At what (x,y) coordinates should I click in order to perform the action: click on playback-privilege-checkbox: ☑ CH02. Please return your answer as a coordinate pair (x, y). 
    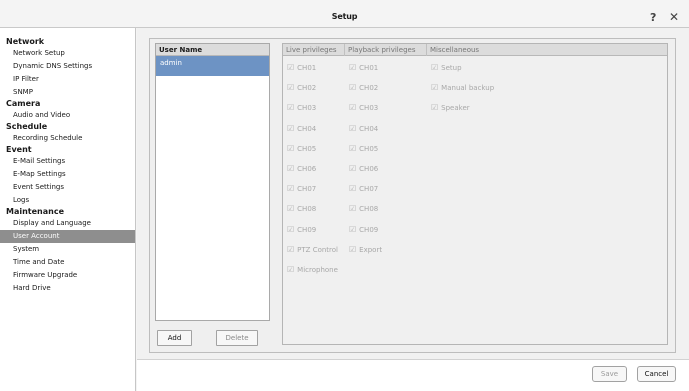
    Looking at the image, I should click on (363, 87).